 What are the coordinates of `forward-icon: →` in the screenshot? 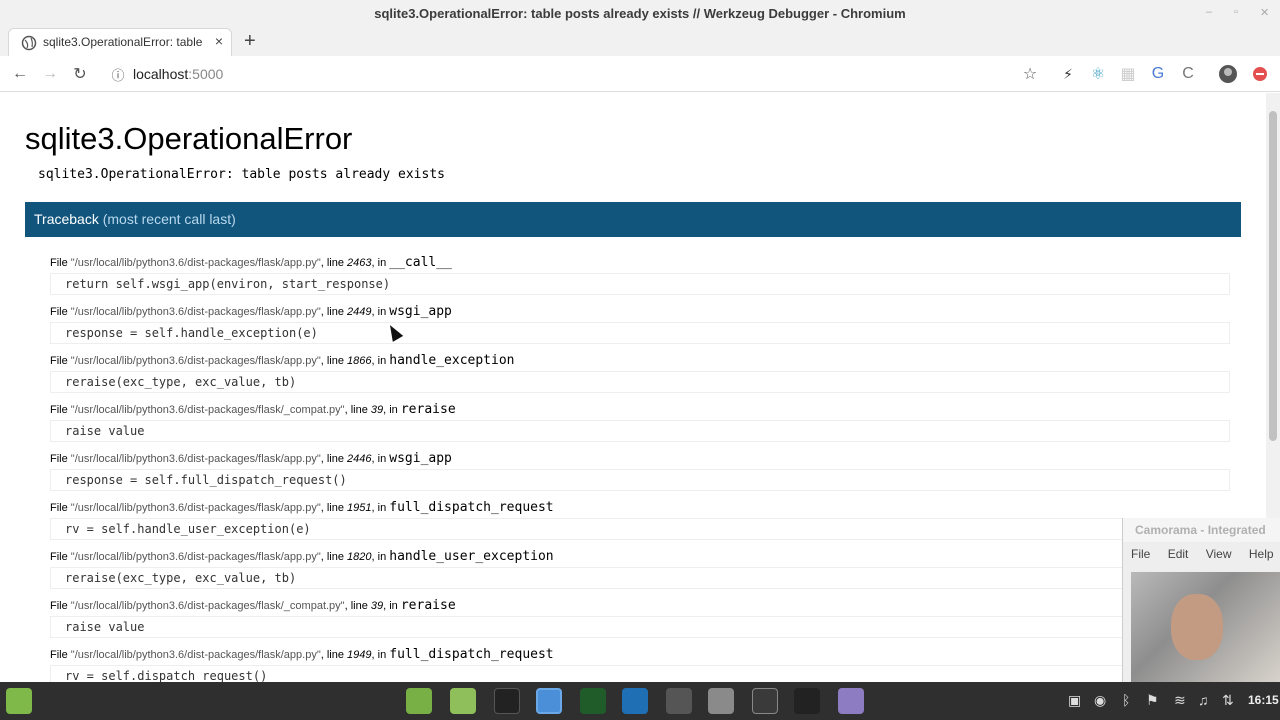 It's located at (50, 74).